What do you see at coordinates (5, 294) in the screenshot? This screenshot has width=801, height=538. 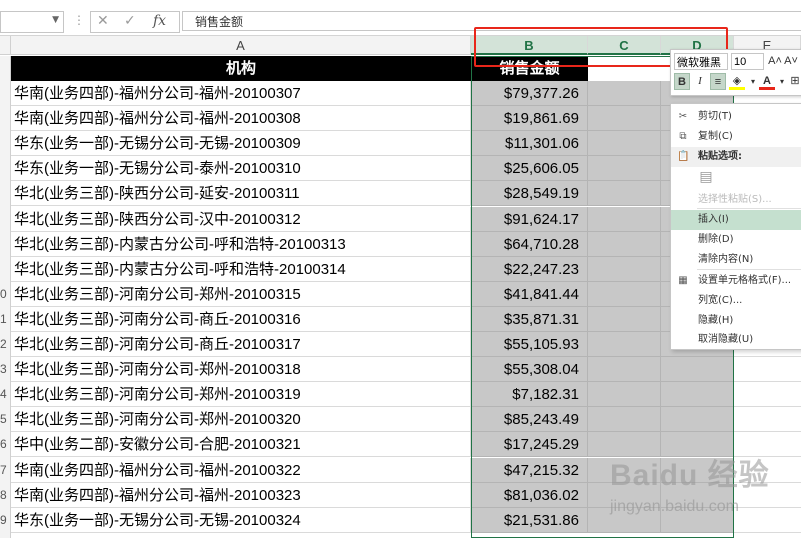 I see `row-number: 0` at bounding box center [5, 294].